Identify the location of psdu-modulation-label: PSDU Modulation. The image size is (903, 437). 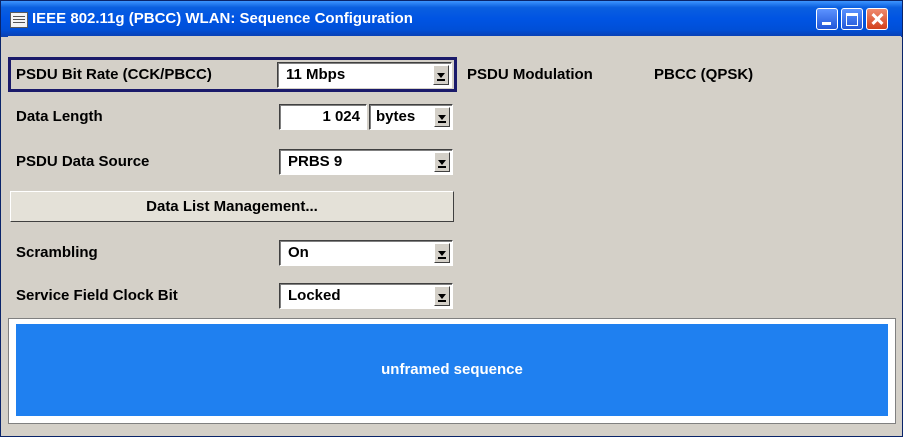
(530, 74).